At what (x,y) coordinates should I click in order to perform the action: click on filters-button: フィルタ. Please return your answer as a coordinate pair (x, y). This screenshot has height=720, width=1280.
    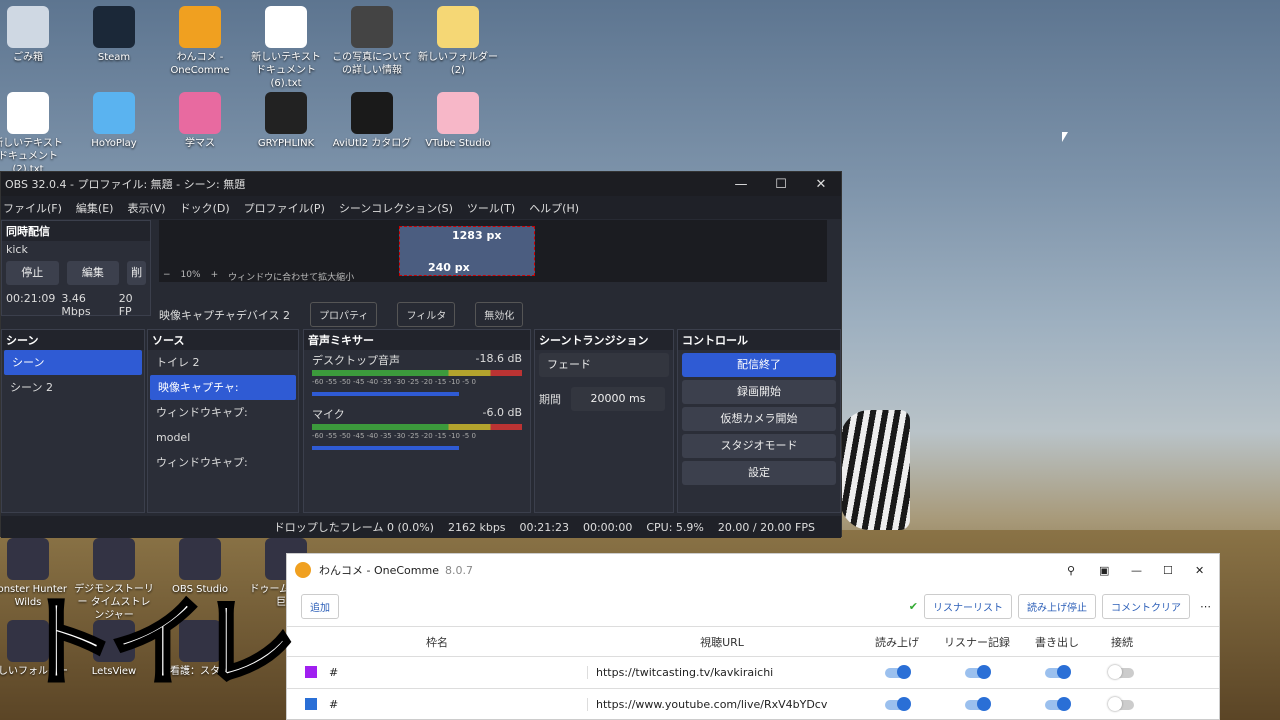
    Looking at the image, I should click on (426, 314).